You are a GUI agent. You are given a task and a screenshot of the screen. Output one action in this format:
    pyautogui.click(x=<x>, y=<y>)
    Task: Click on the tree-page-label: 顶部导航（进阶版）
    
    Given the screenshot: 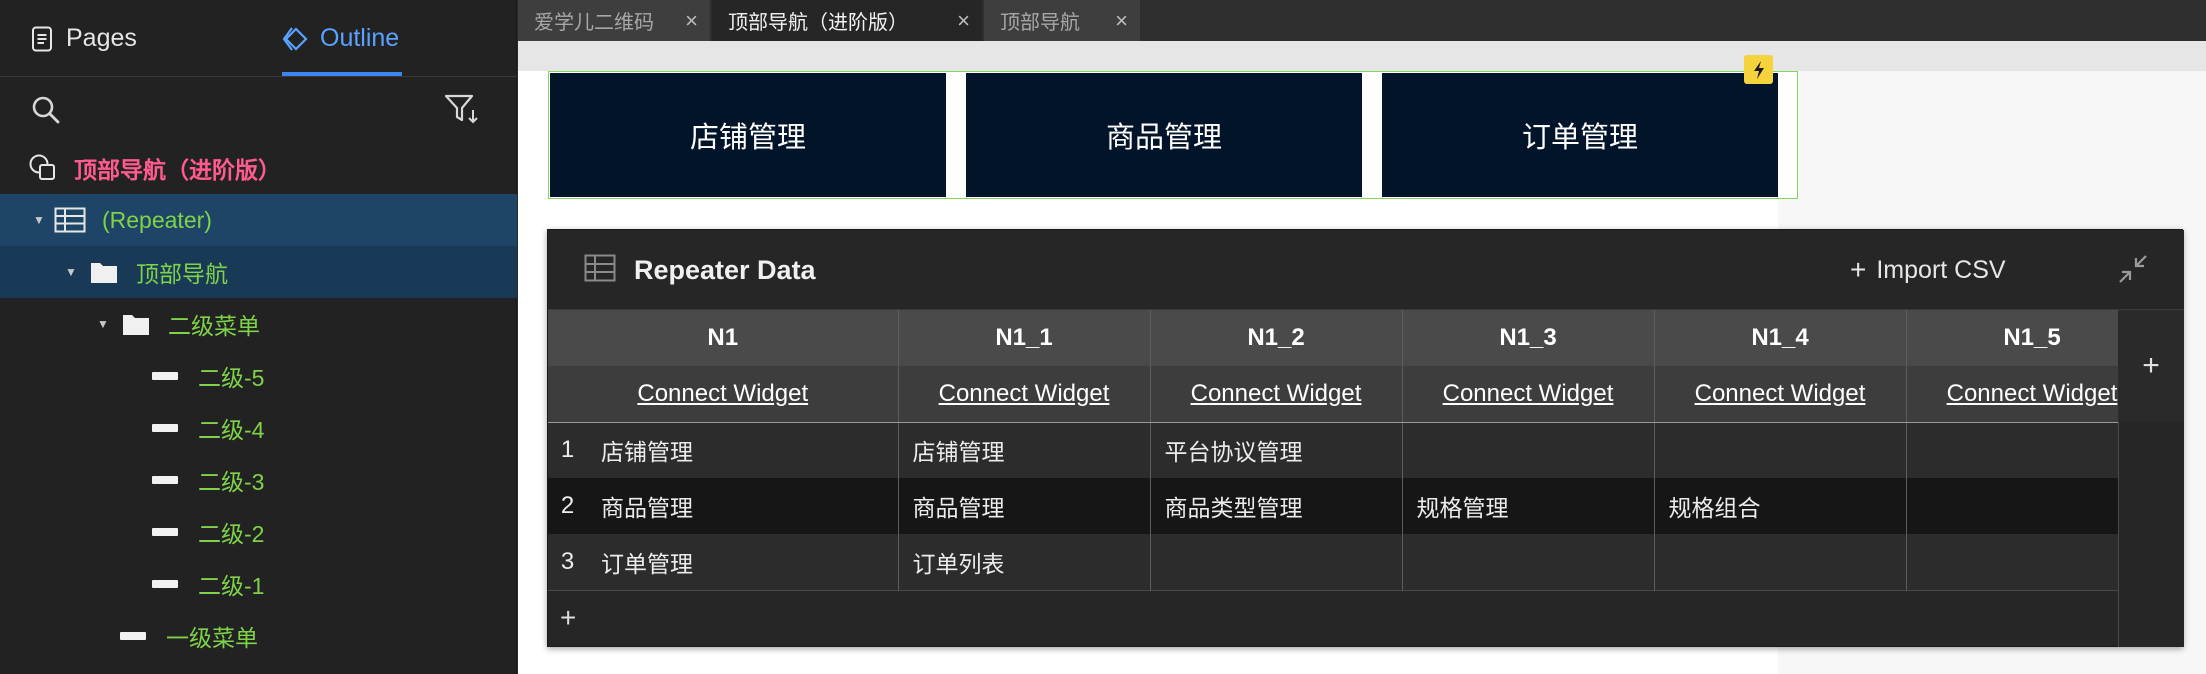 What is the action you would take?
    pyautogui.click(x=177, y=170)
    